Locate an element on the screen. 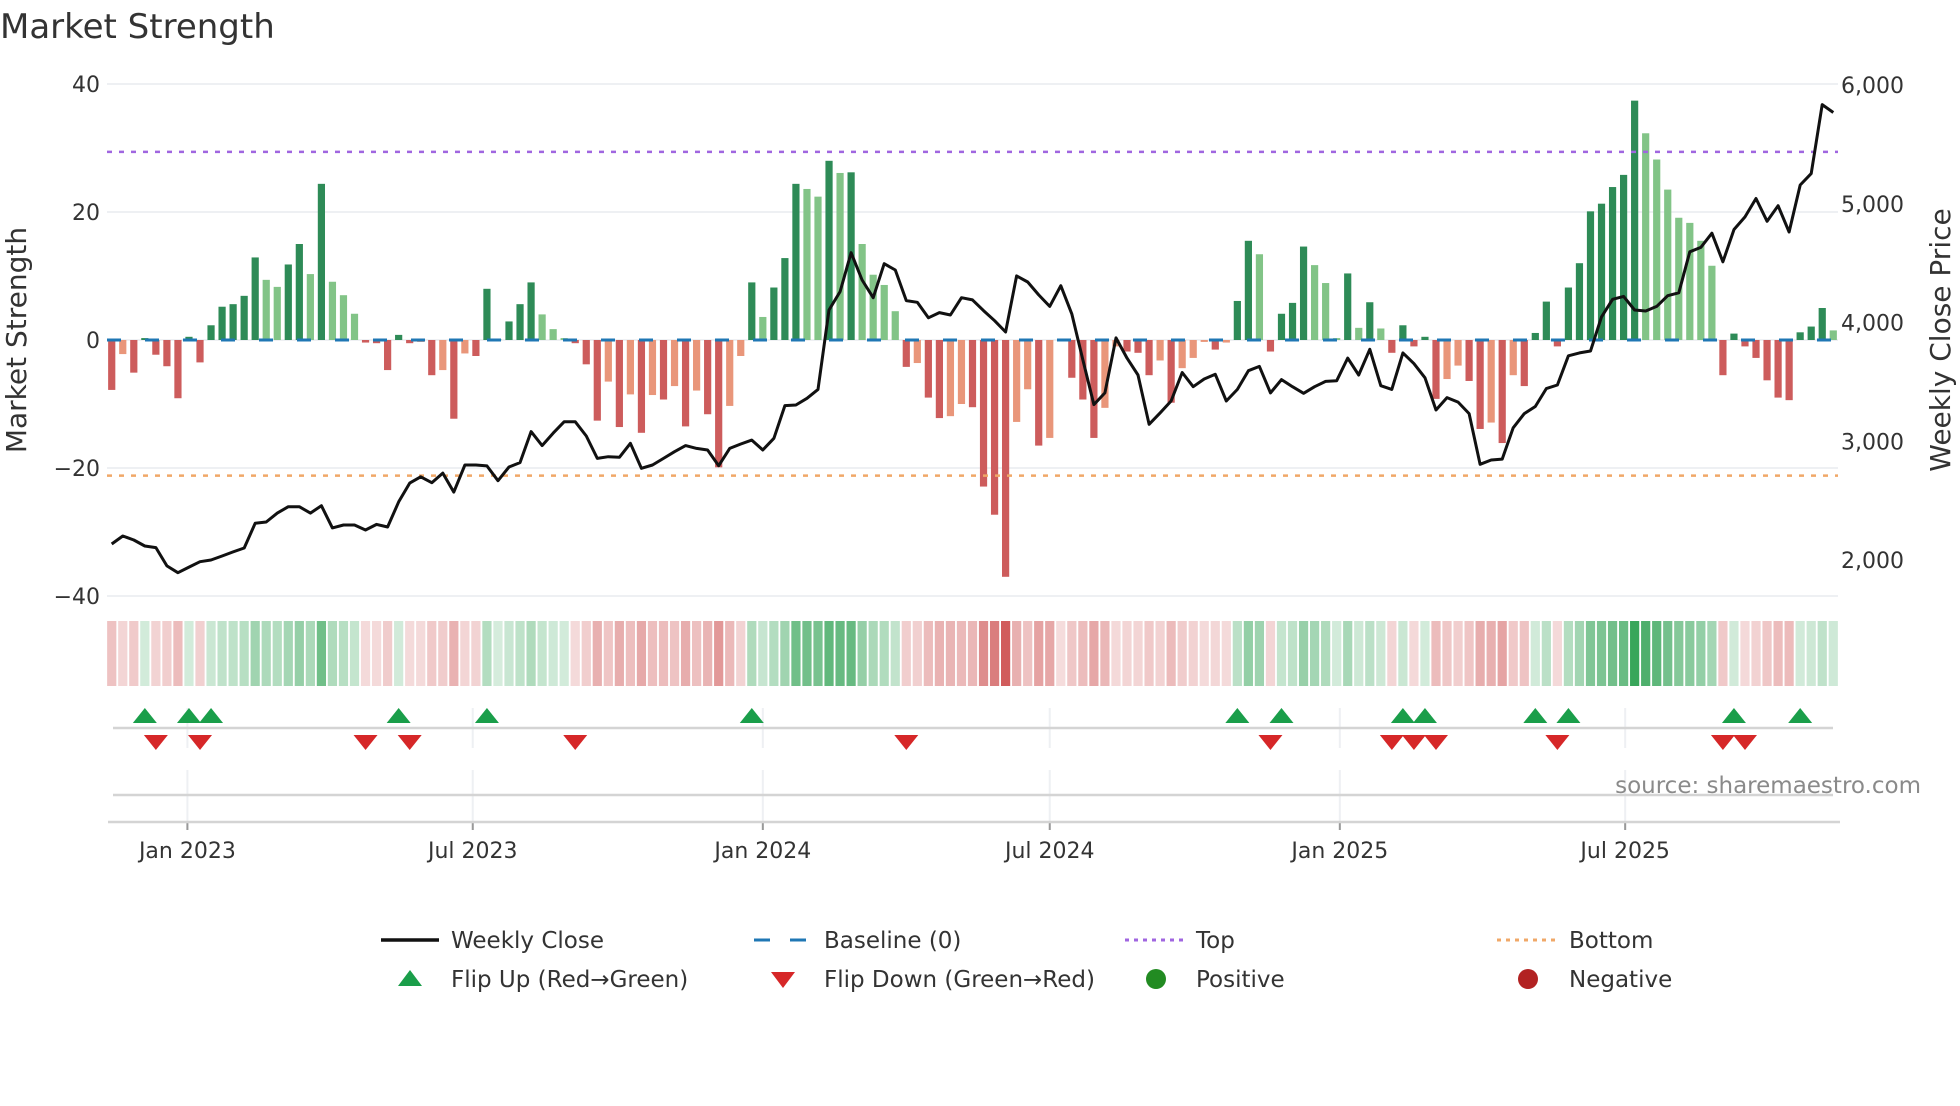 The width and height of the screenshot is (1960, 1106). left-tick-label: 0 is located at coordinates (93, 341).